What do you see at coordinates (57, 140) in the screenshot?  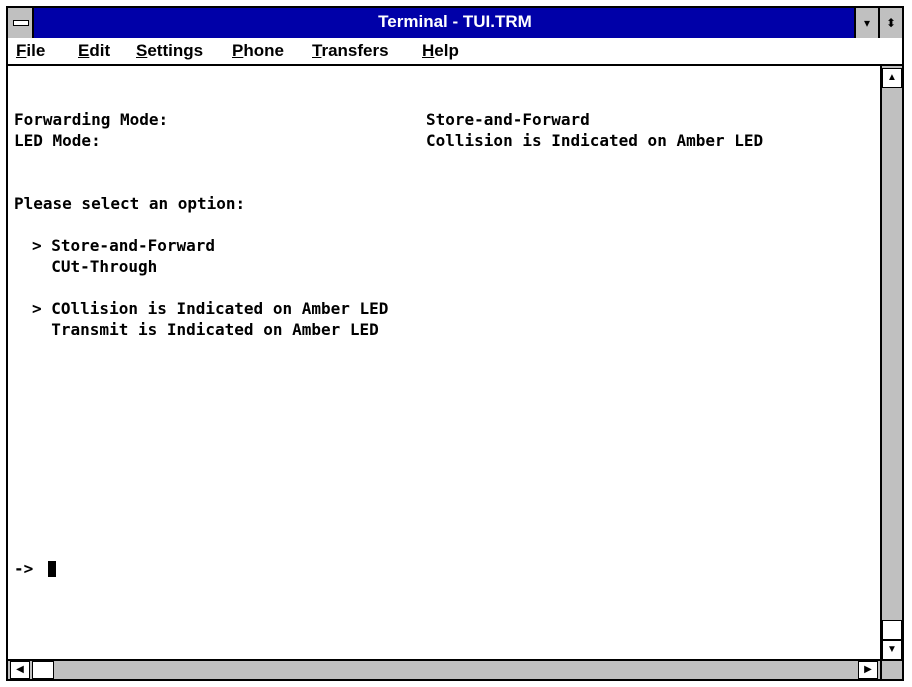 I see `led-mode-label: LED Mode:` at bounding box center [57, 140].